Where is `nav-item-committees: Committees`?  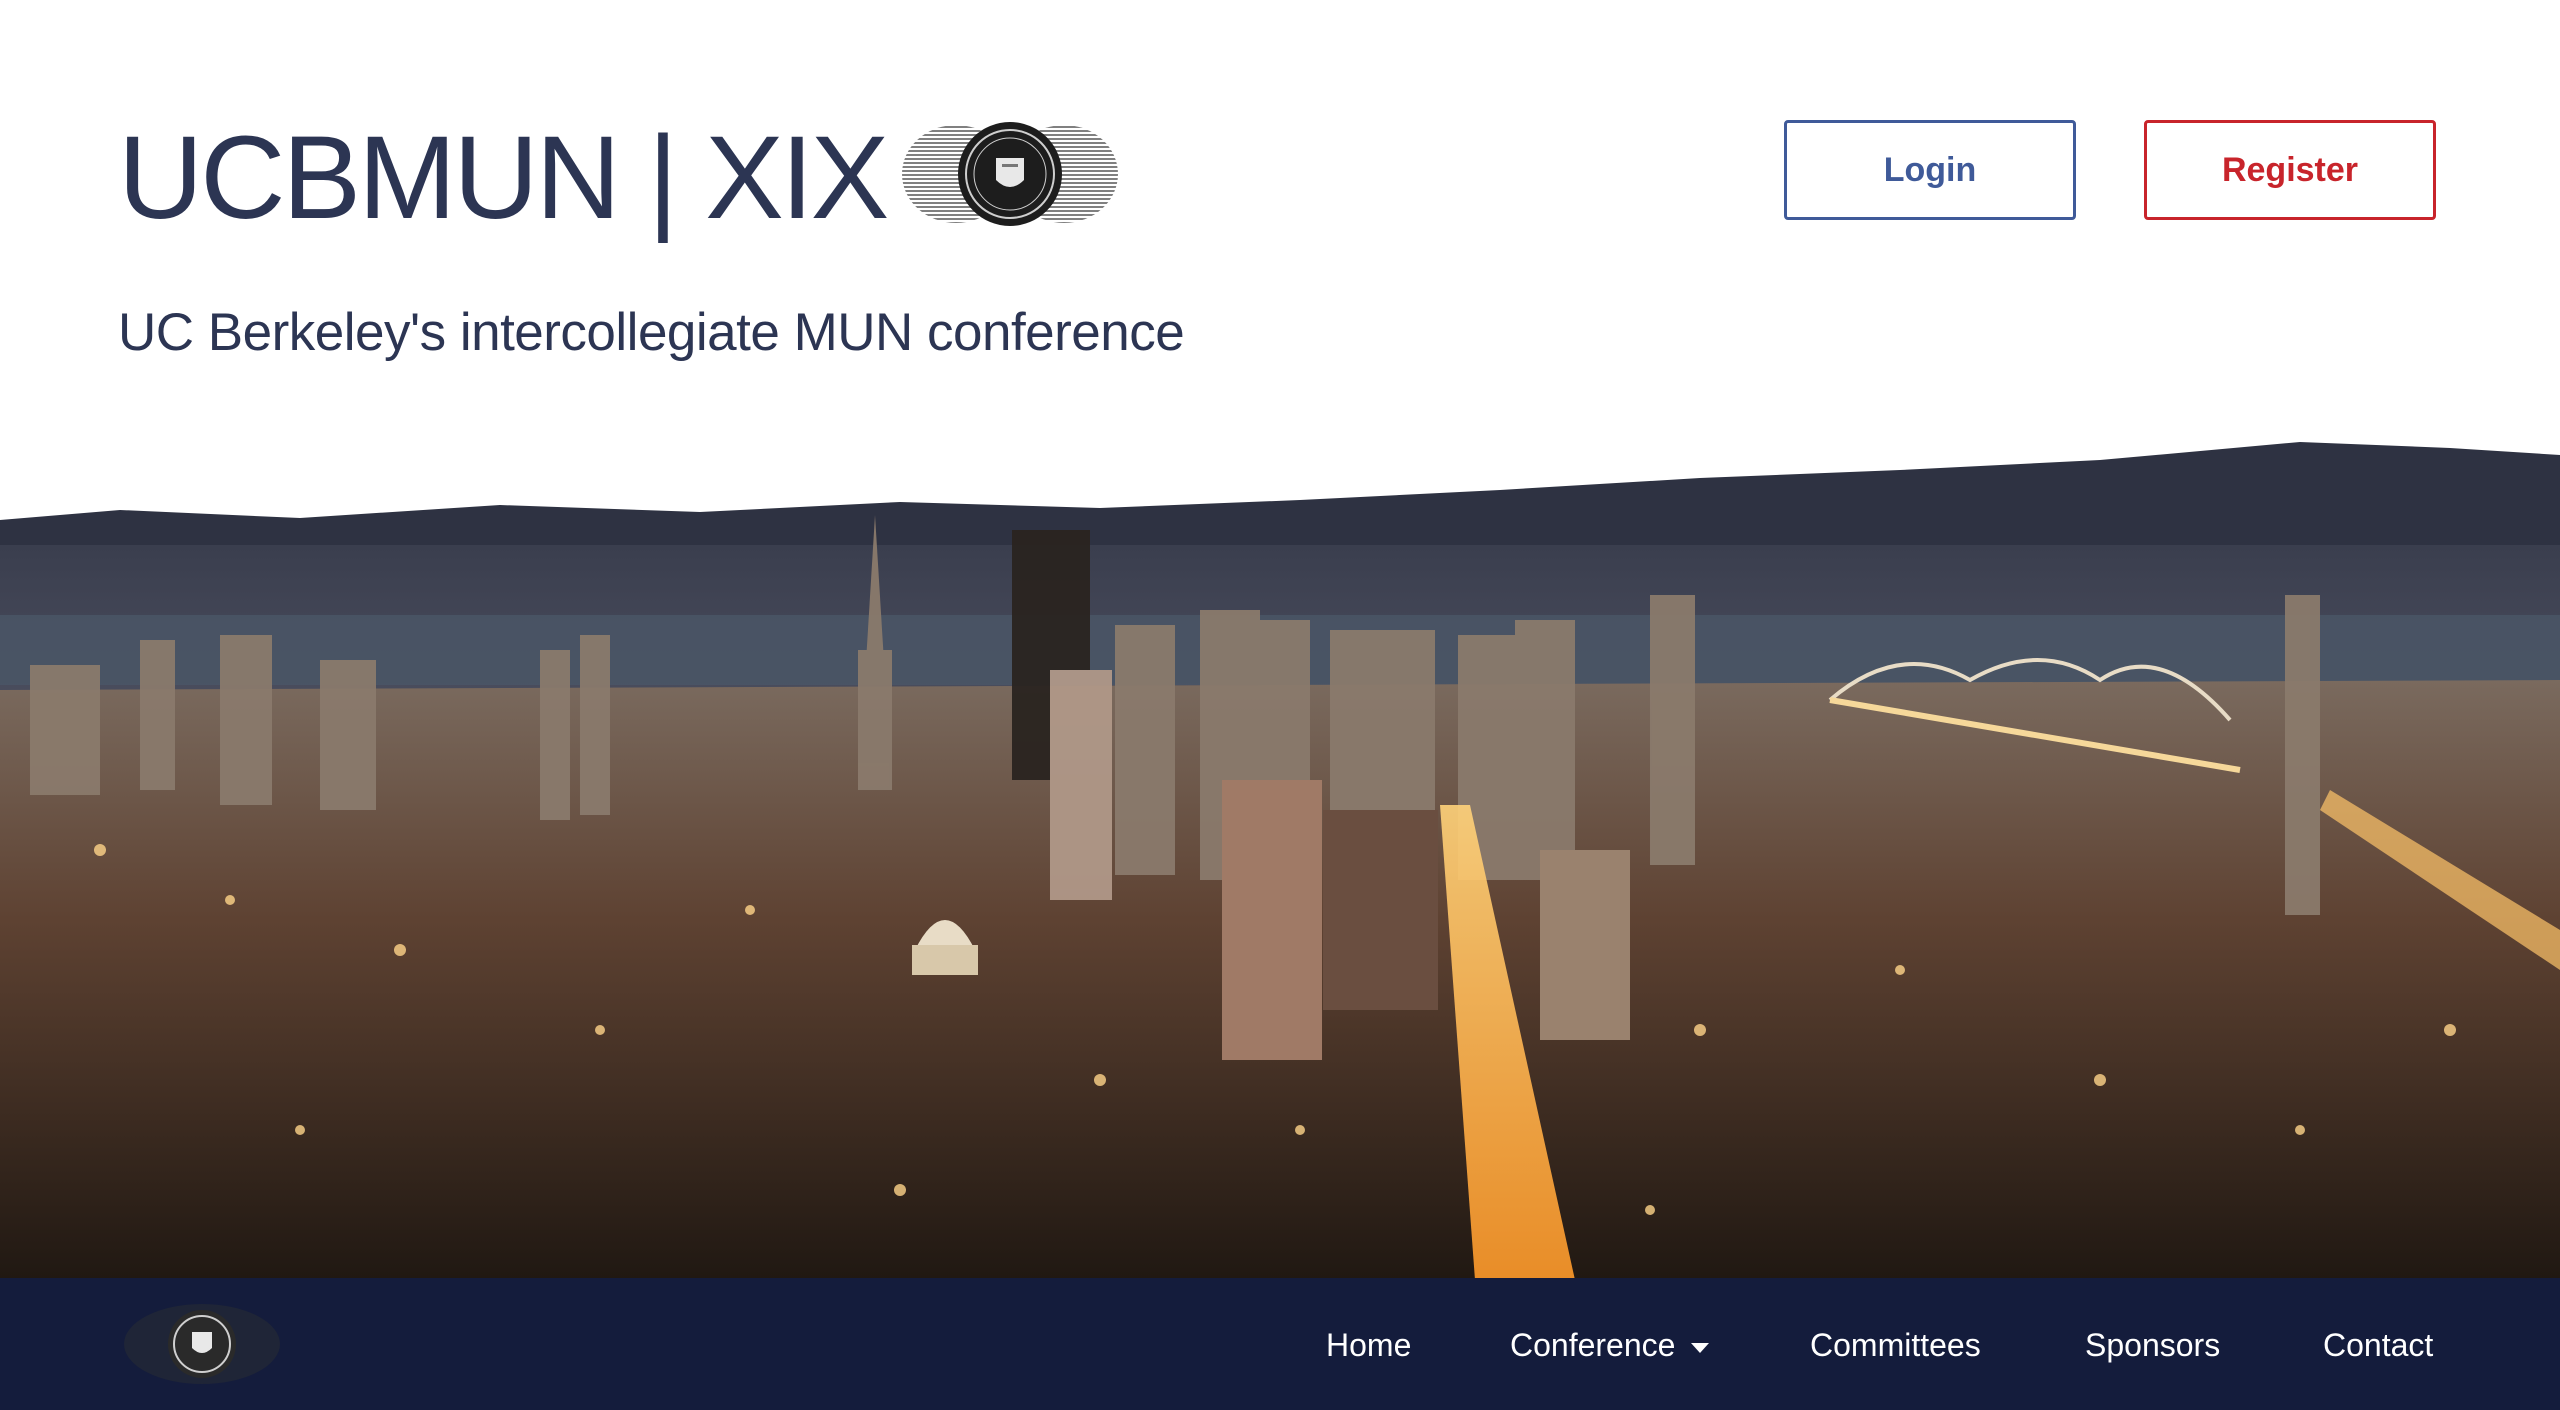 nav-item-committees: Committees is located at coordinates (1895, 1345).